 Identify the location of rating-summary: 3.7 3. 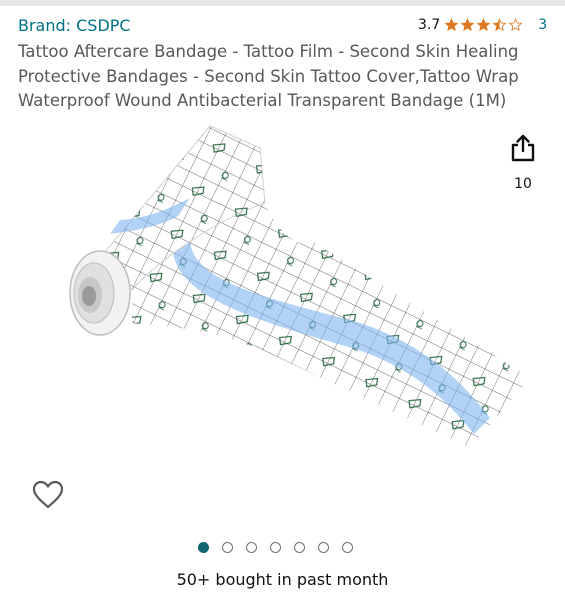
(482, 25).